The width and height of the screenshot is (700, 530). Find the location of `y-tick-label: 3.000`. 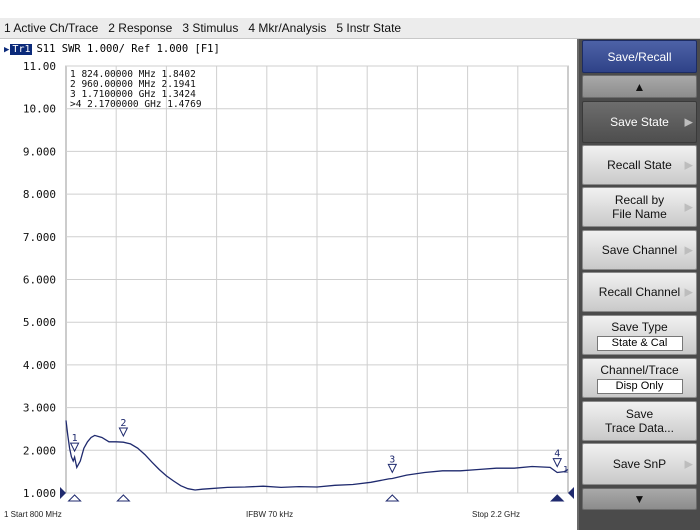

y-tick-label: 3.000 is located at coordinates (39, 408).